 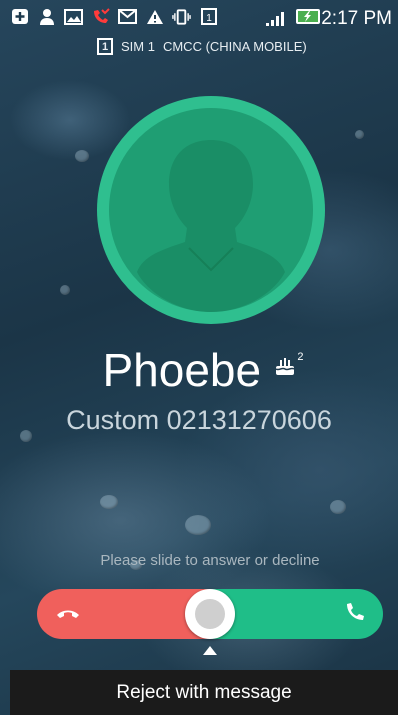 I want to click on svg-text: 1, so click(x=209, y=18).